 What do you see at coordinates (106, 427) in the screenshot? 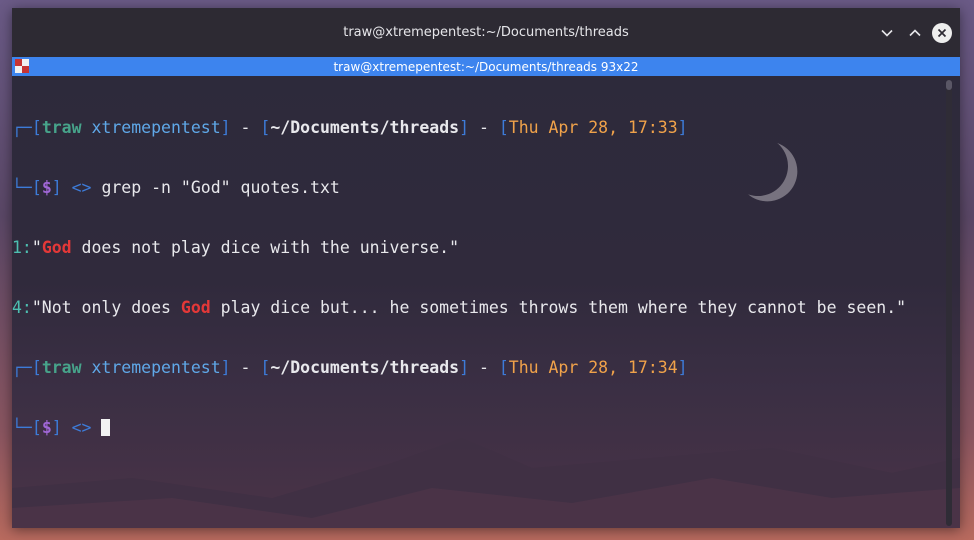
I see `text-cursor` at bounding box center [106, 427].